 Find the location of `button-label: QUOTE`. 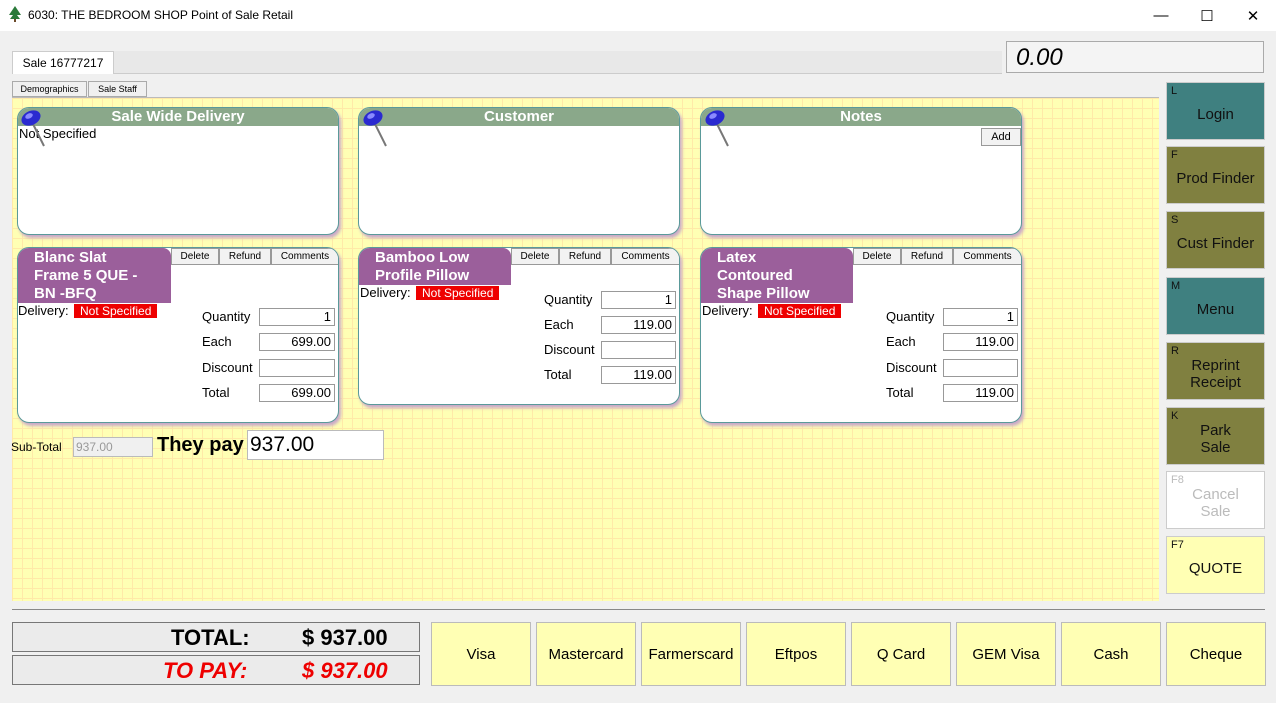

button-label: QUOTE is located at coordinates (1215, 568).